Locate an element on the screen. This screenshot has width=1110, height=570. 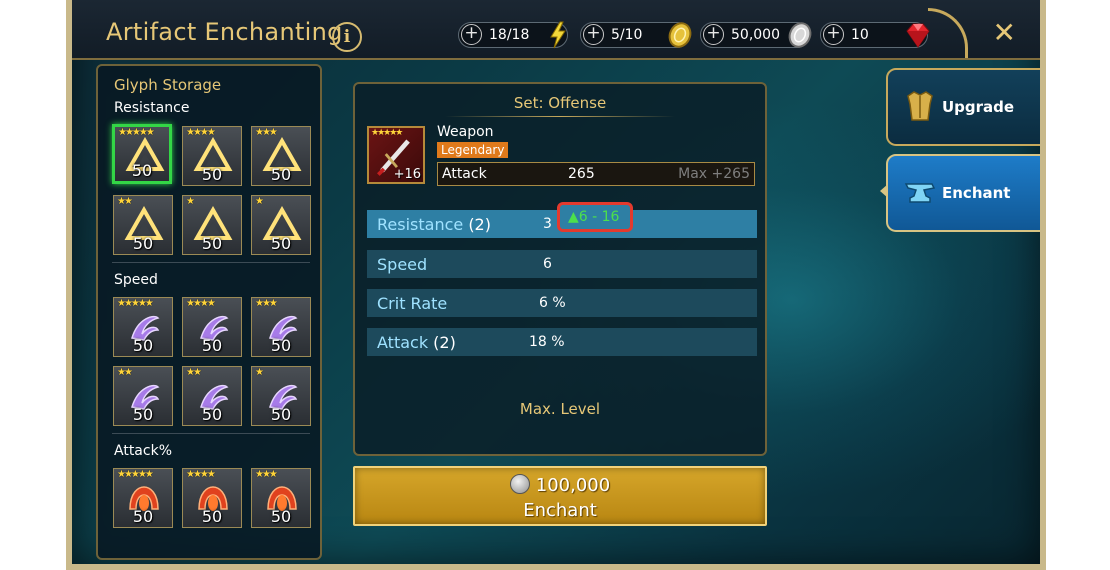
add-gold-button: + is located at coordinates (593, 34).